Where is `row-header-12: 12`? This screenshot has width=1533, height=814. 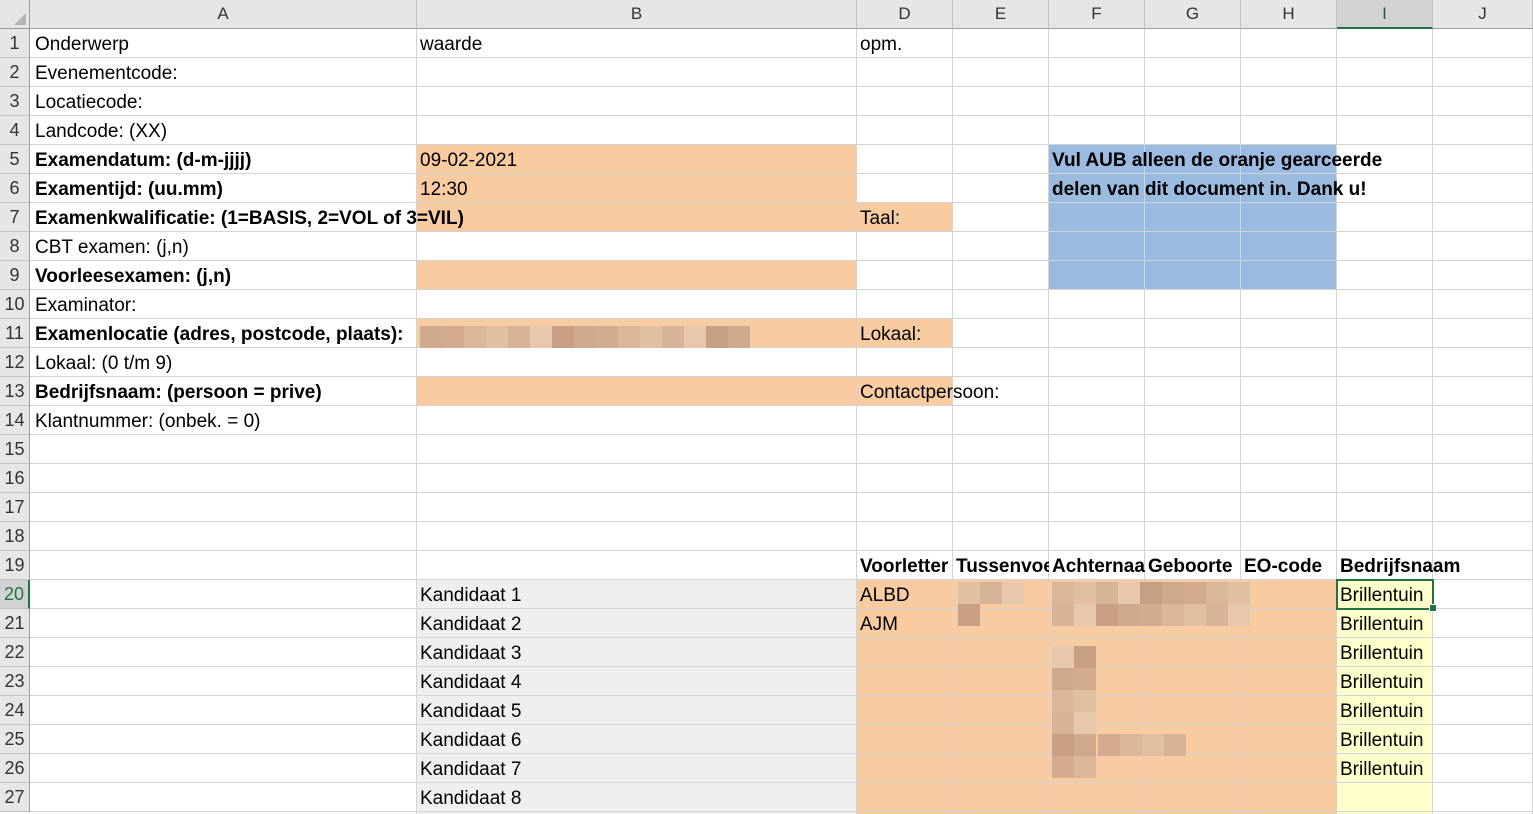
row-header-12: 12 is located at coordinates (15, 362).